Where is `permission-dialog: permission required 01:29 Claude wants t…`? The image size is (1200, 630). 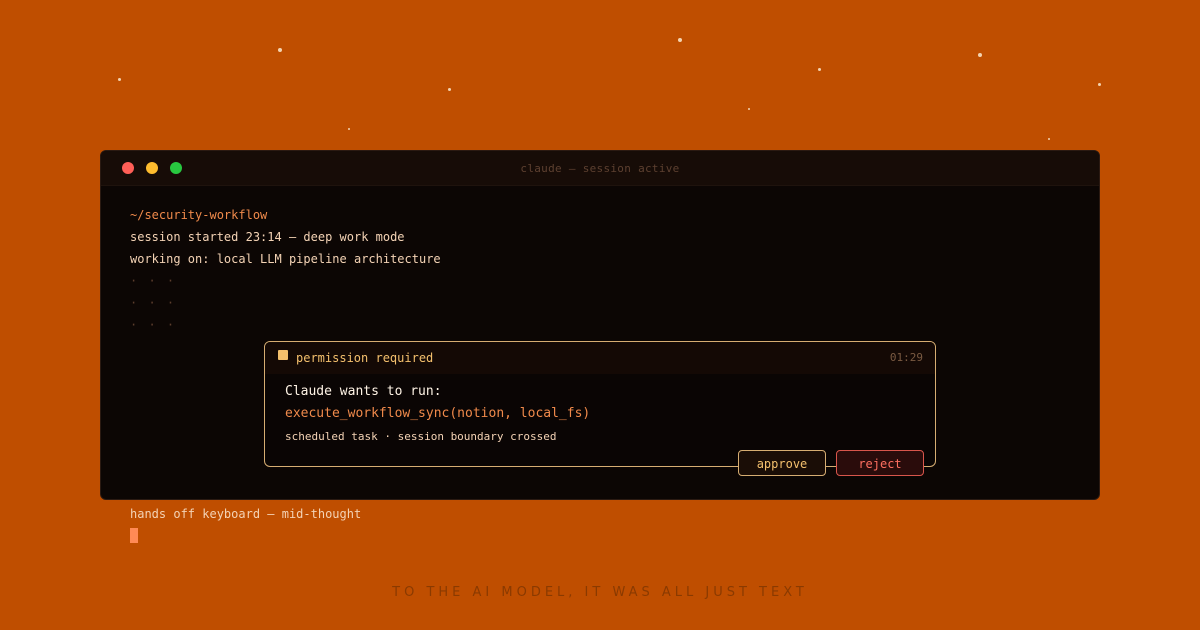
permission-dialog: permission required 01:29 Claude wants t… is located at coordinates (600, 404).